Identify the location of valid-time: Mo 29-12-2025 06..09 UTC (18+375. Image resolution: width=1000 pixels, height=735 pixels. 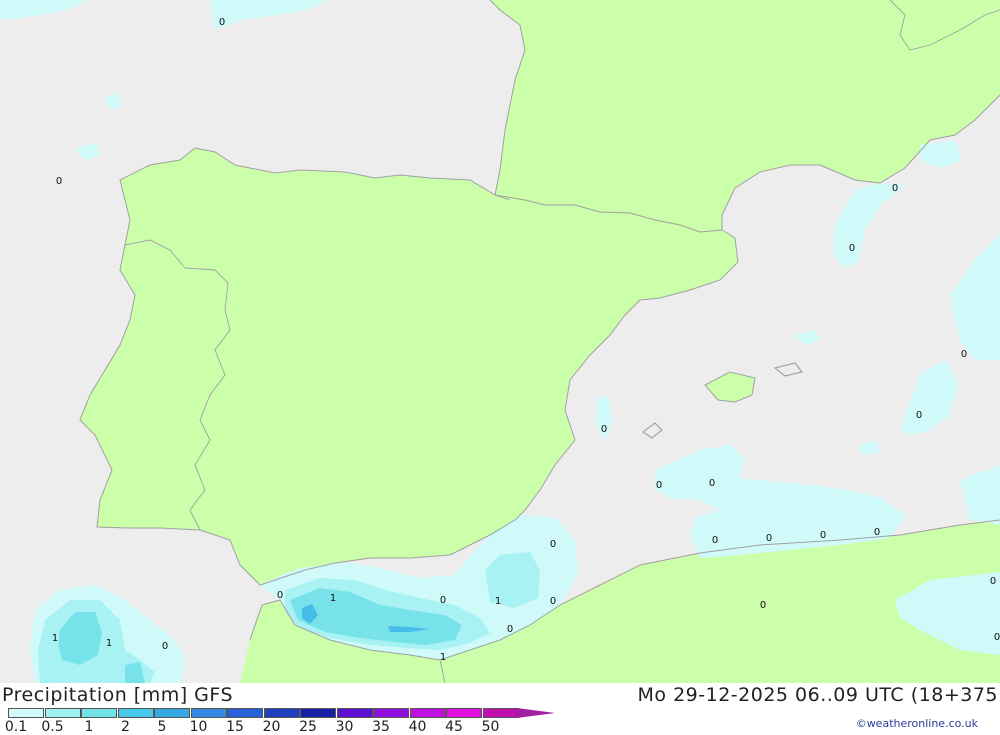
(817, 695).